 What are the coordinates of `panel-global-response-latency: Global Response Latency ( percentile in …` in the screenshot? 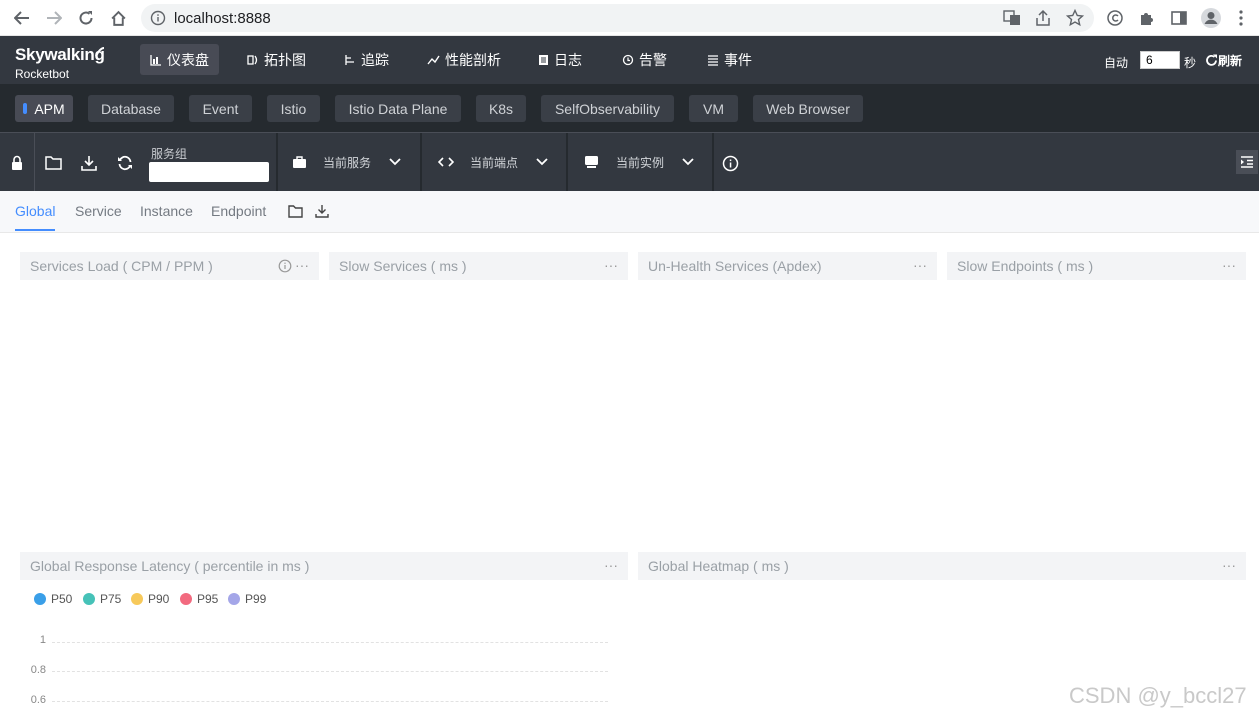 It's located at (324, 566).